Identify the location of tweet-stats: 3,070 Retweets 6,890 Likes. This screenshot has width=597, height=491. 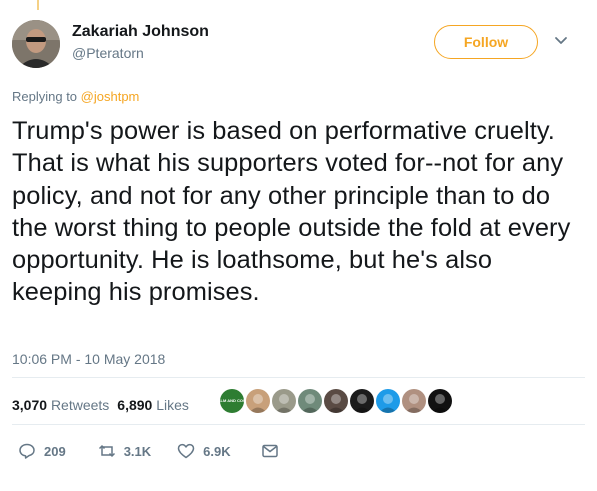
(100, 405).